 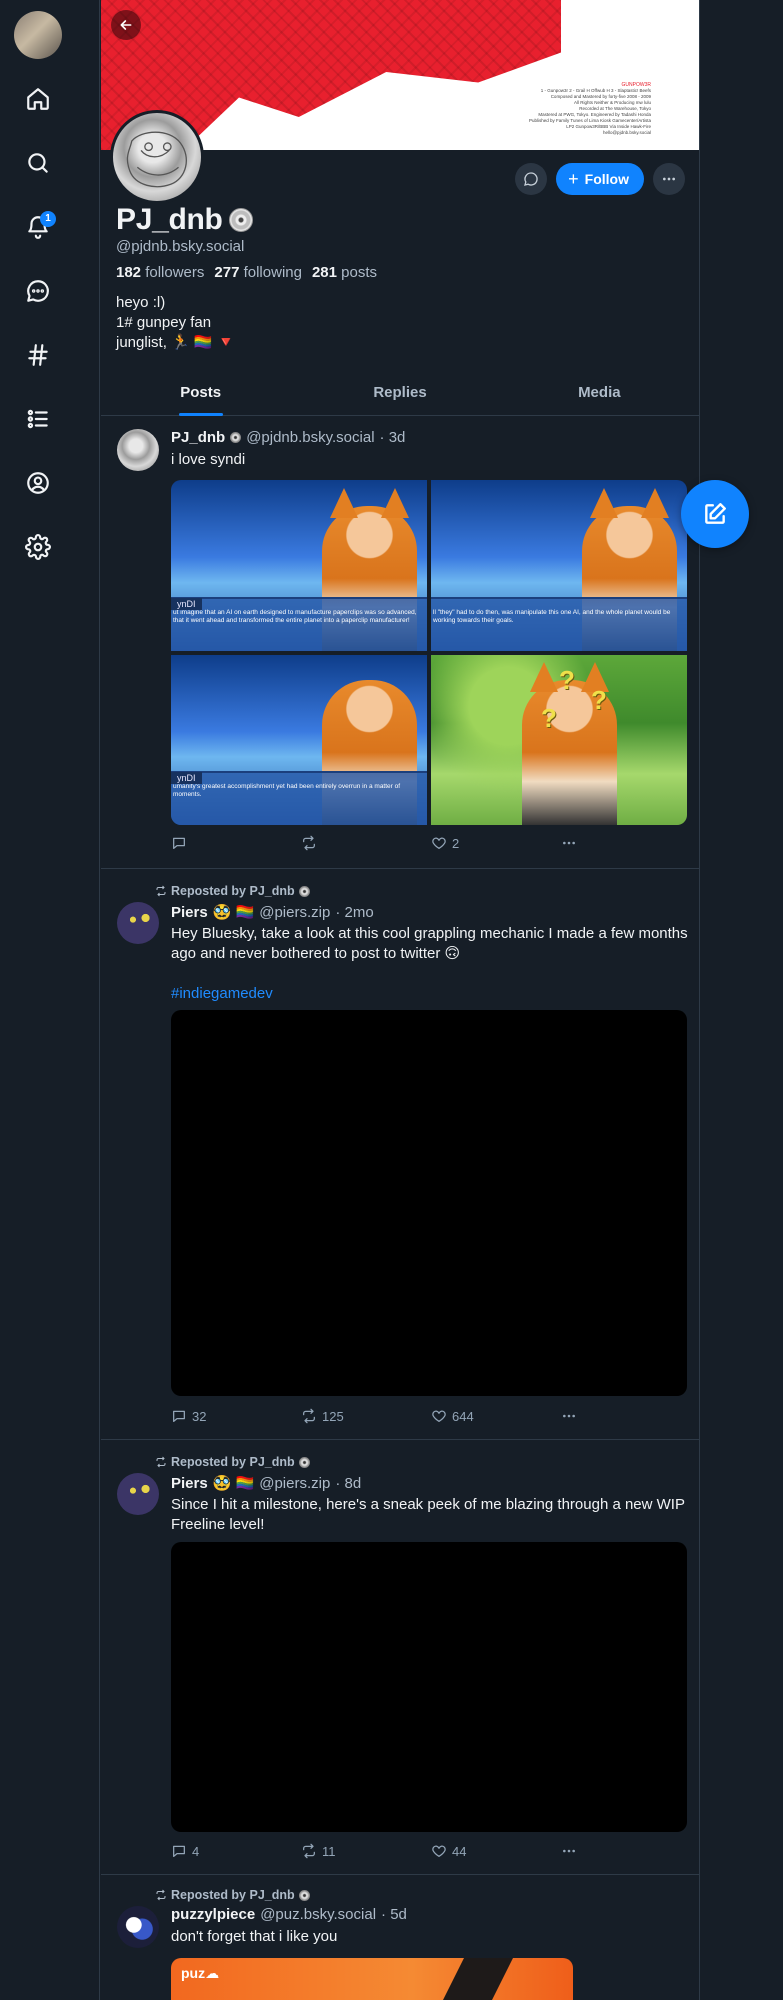 What do you see at coordinates (180, 246) in the screenshot?
I see `profile-handle: @pjdnb.bsky.social` at bounding box center [180, 246].